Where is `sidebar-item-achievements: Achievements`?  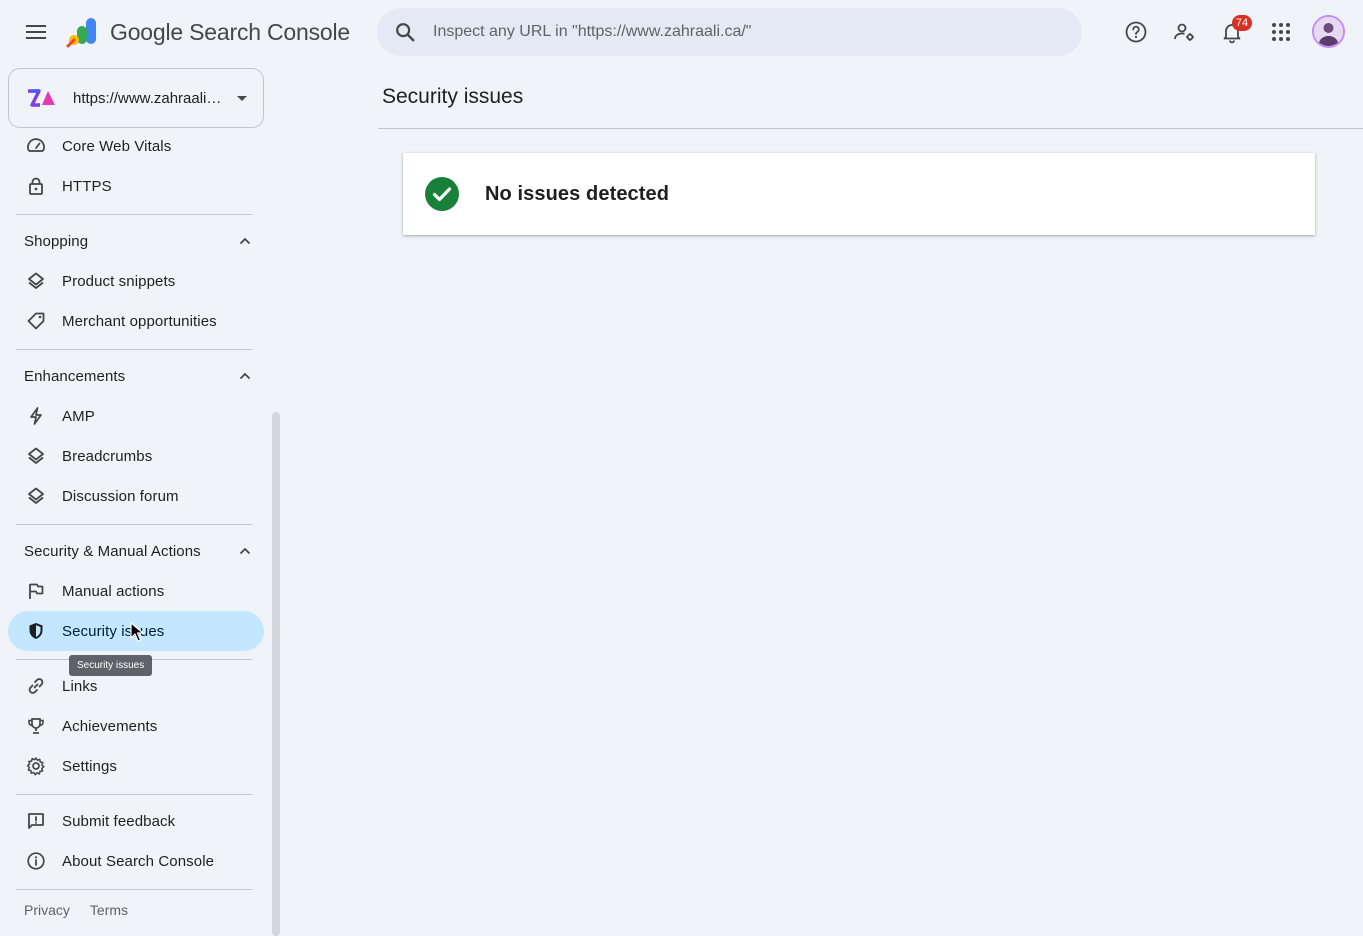 sidebar-item-achievements: Achievements is located at coordinates (136, 726).